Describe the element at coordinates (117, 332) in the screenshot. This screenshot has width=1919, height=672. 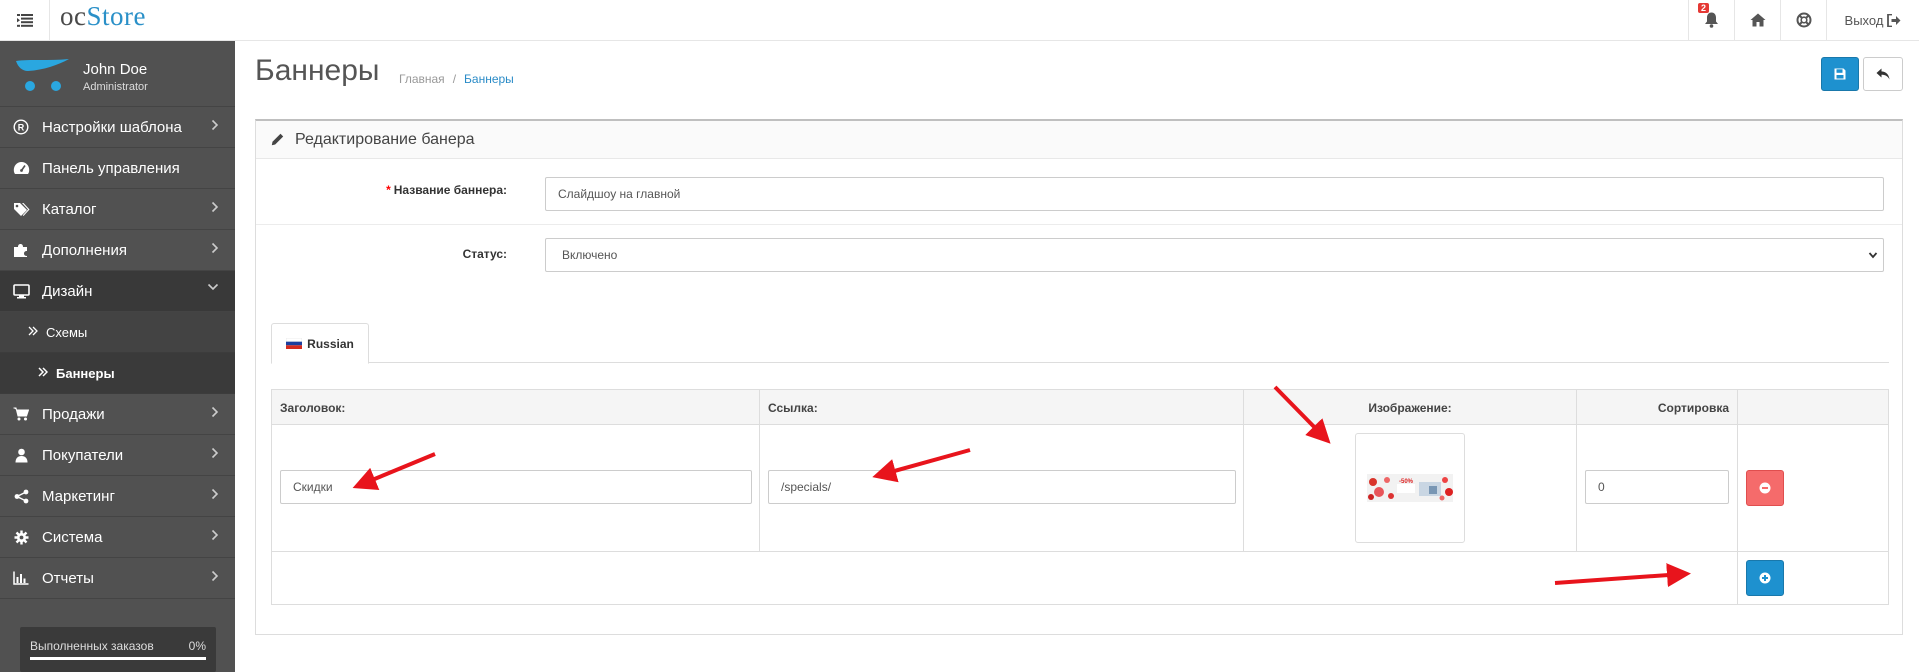
I see `sidebar-subitem-layouts: Схемы` at that location.